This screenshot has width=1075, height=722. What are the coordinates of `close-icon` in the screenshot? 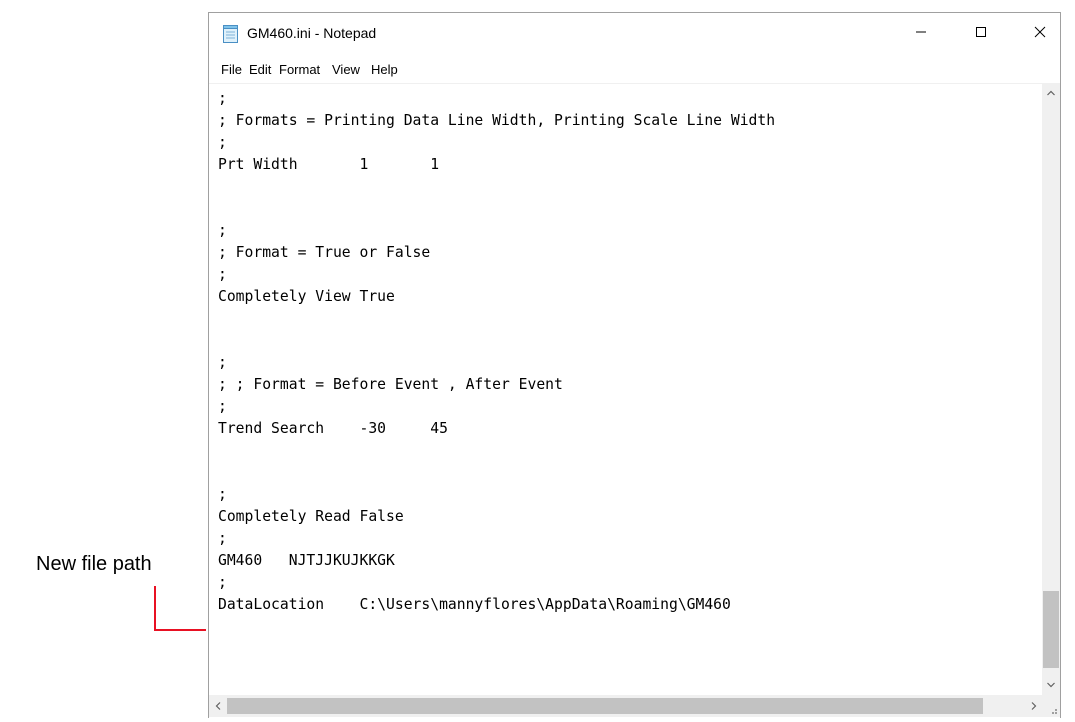 It's located at (1040, 34).